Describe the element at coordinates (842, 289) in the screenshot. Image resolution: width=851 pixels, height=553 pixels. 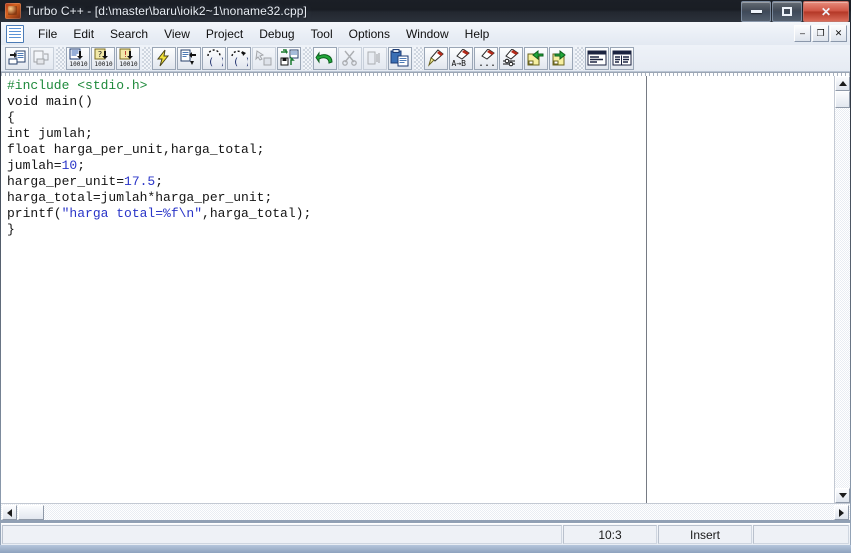
I see `vertical-scrollbar` at that location.